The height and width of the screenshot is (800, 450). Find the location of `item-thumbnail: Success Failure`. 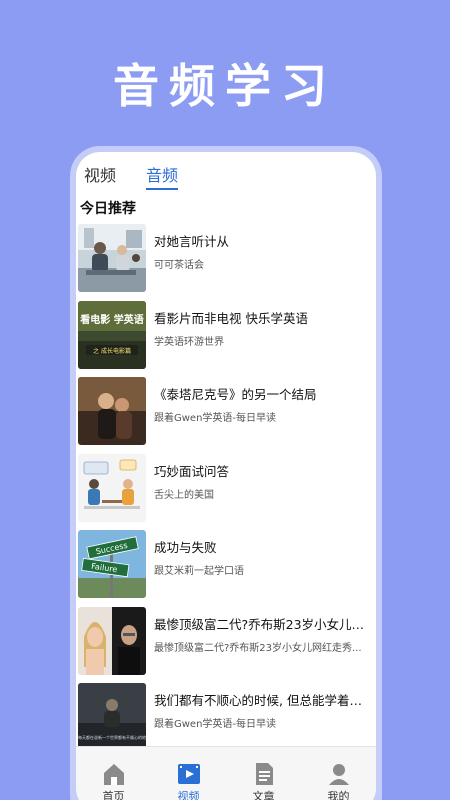

item-thumbnail: Success Failure is located at coordinates (112, 564).